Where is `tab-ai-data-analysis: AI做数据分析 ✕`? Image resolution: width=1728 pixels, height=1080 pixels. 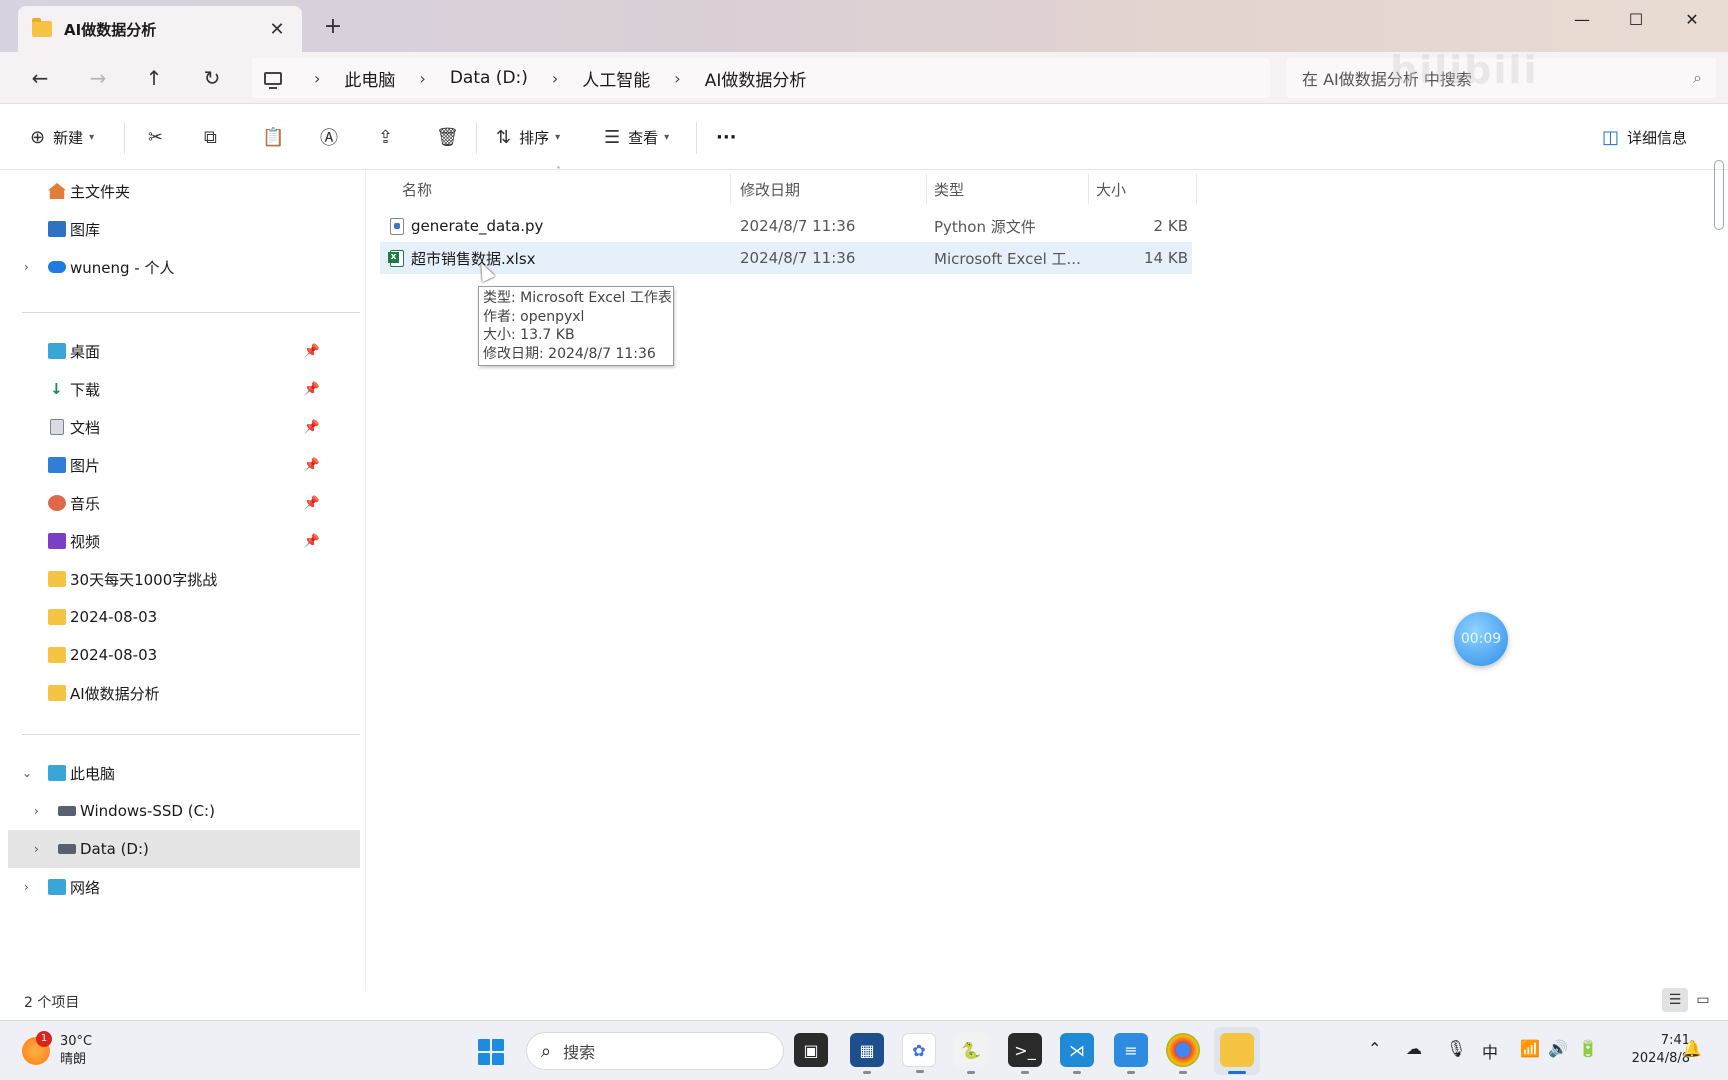
tab-ai-data-analysis: AI做数据分析 ✕ is located at coordinates (160, 29).